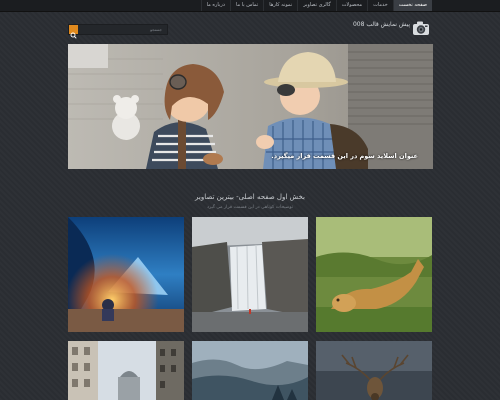  What do you see at coordinates (122, 29) in the screenshot?
I see `search-input` at bounding box center [122, 29].